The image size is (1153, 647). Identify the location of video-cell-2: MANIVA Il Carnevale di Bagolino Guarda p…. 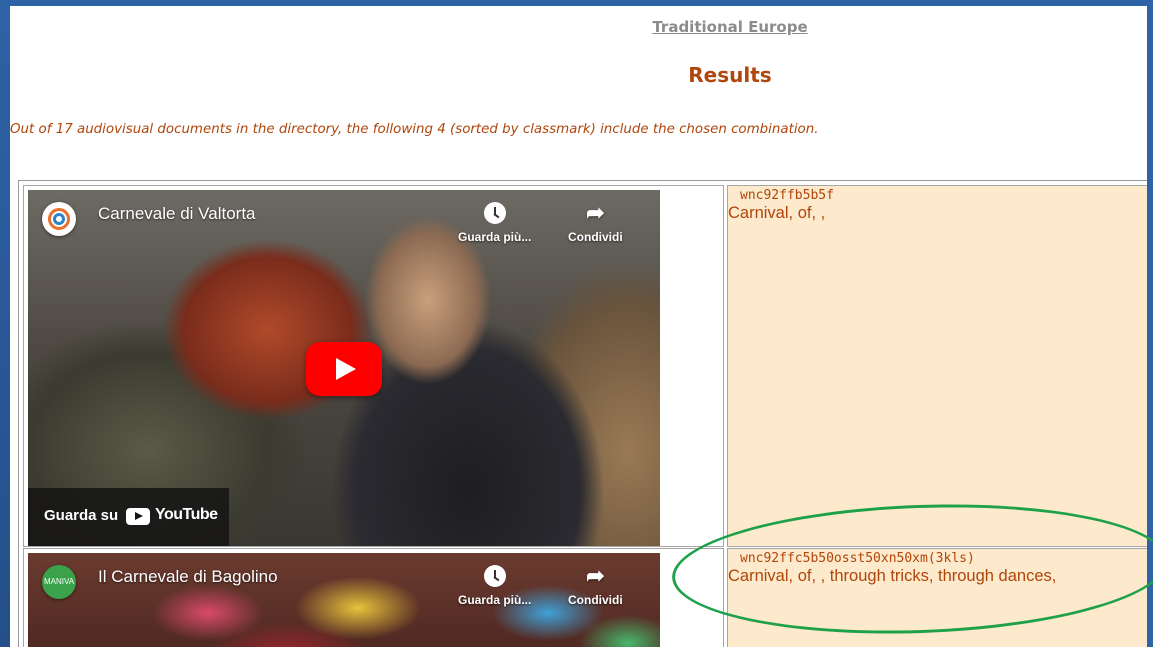
(373, 597).